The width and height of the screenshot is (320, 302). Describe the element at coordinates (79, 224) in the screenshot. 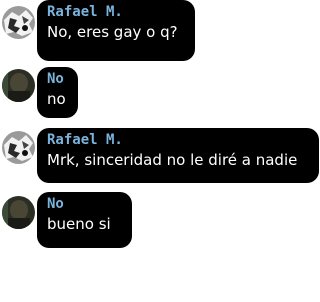

I see `message-text: bueno si` at that location.